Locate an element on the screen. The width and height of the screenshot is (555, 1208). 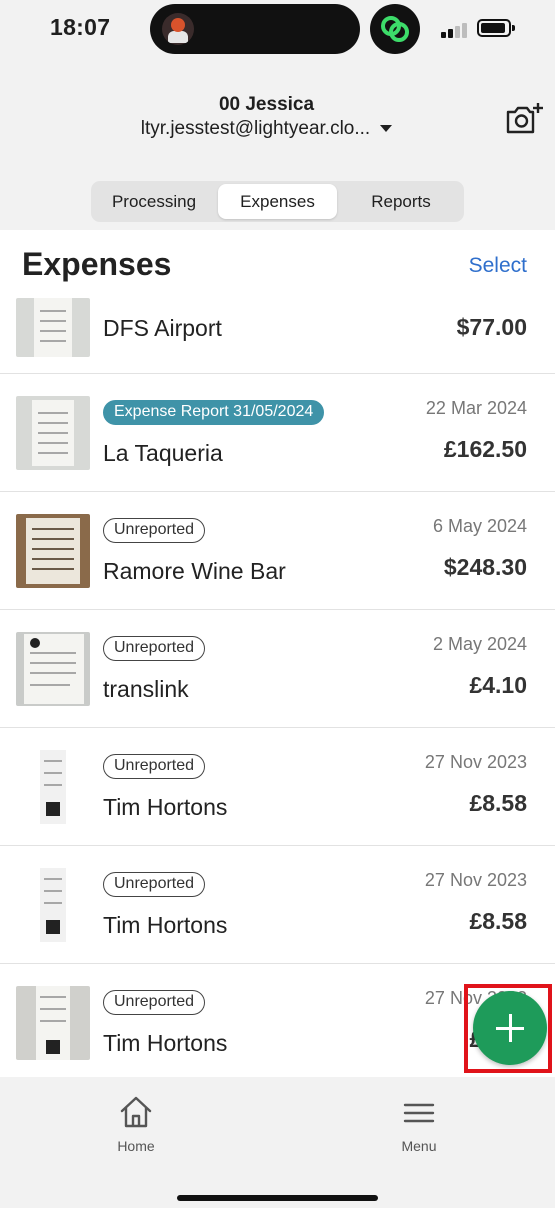
nav-menu: Menu is located at coordinates (419, 1124).